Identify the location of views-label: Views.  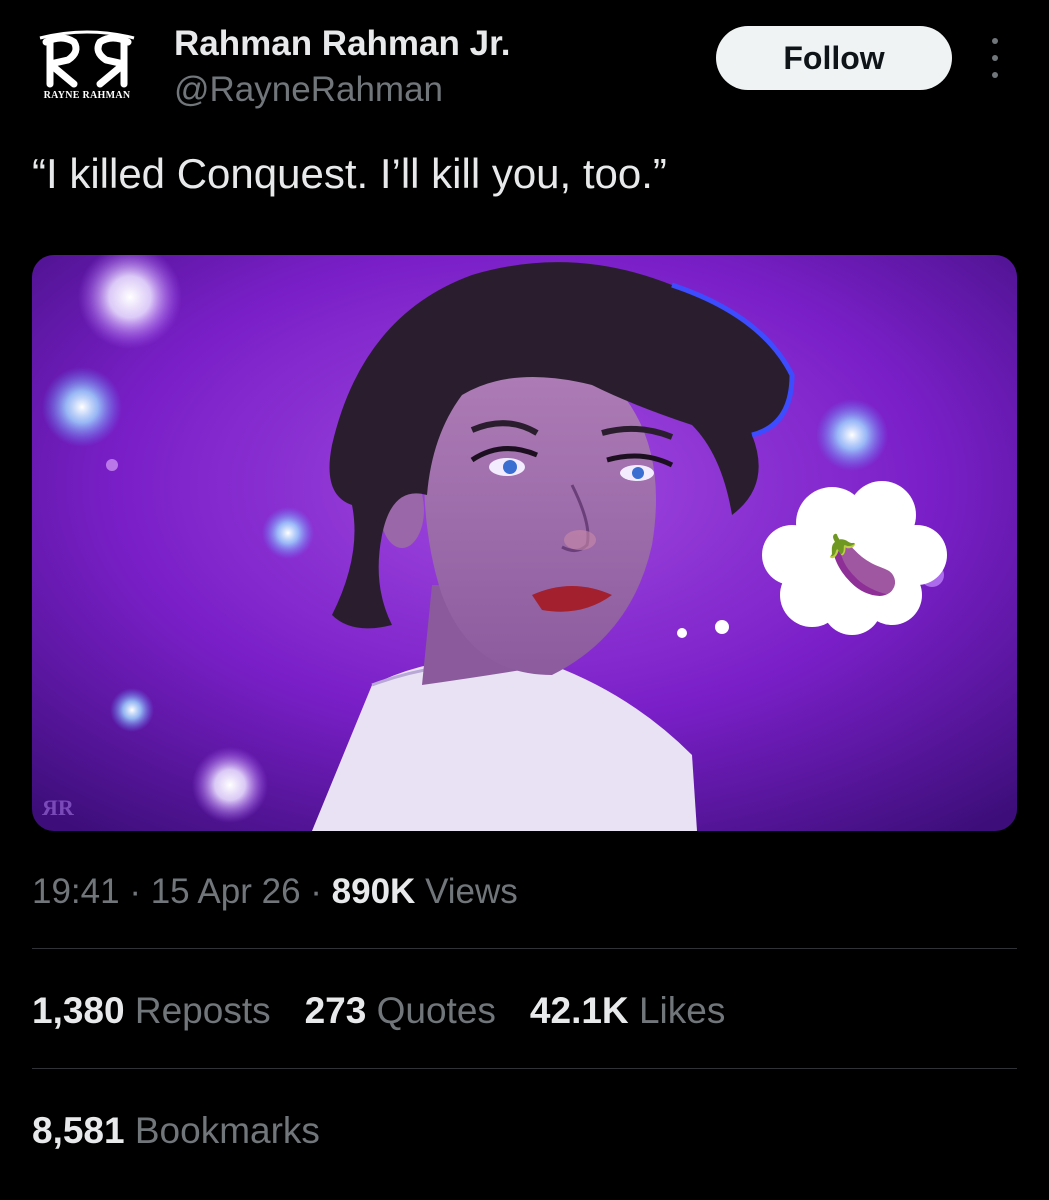
(471, 891).